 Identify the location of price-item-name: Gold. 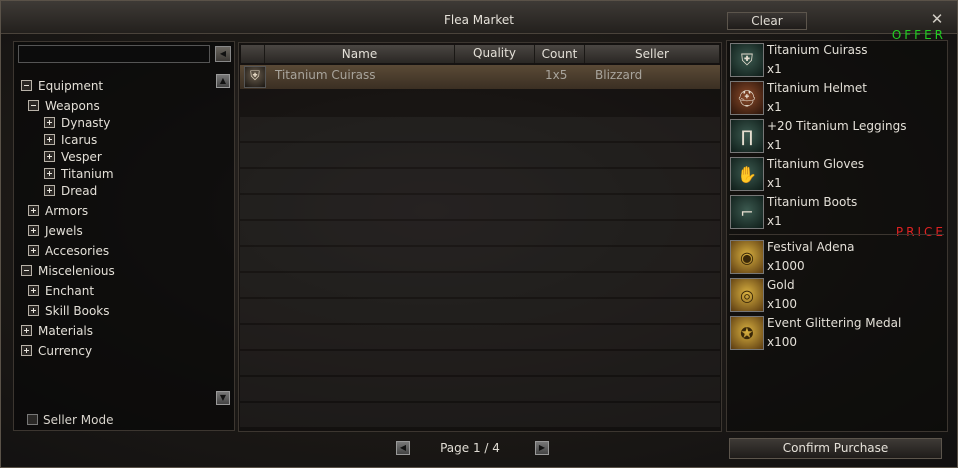
(781, 285).